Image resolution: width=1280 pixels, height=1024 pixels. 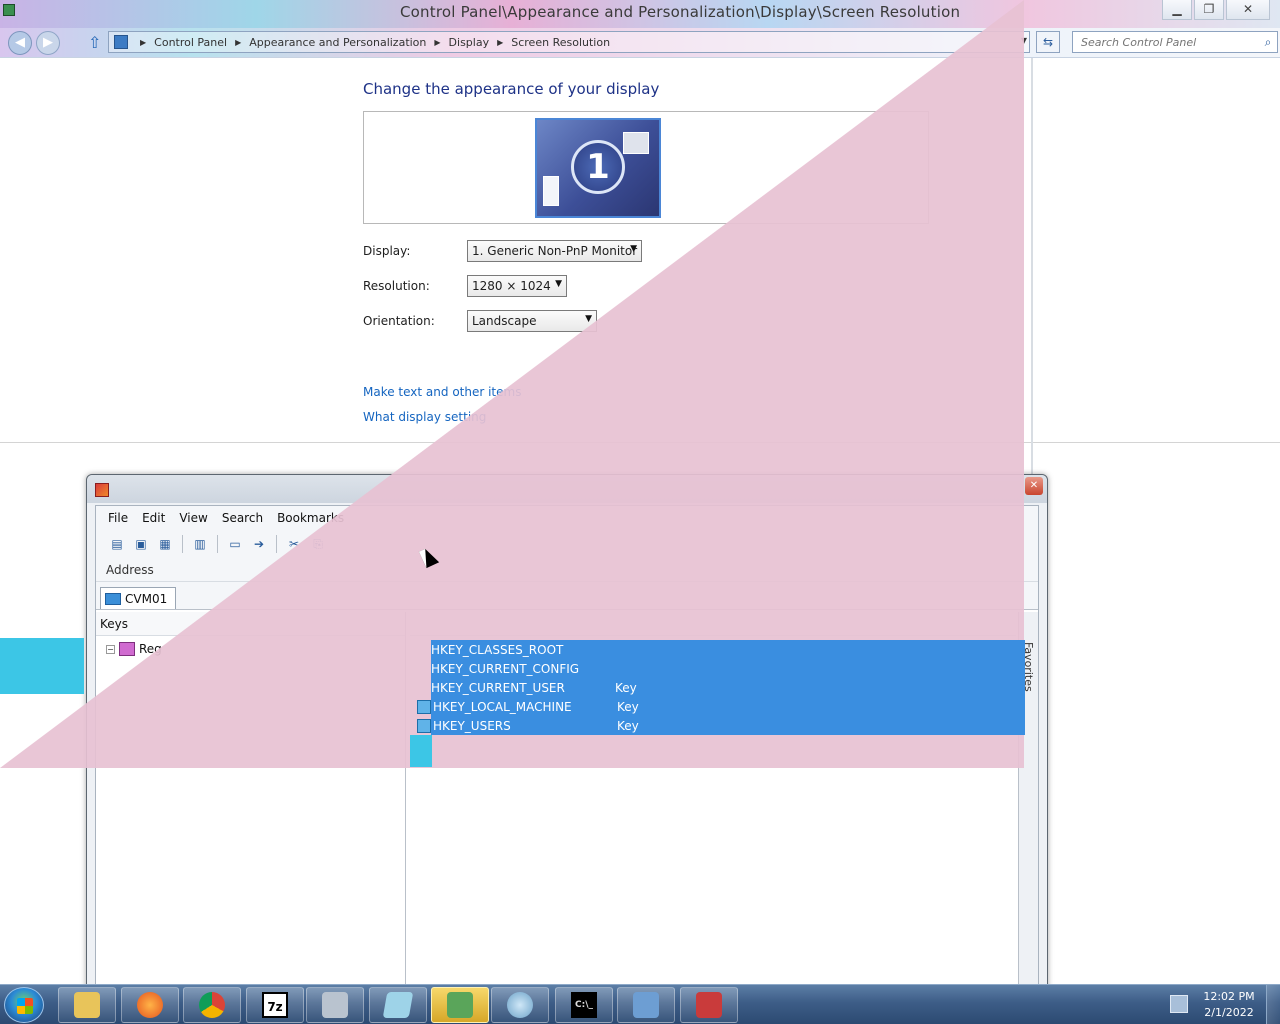 What do you see at coordinates (1229, 1012) in the screenshot?
I see `clock-date: 2/1/2022` at bounding box center [1229, 1012].